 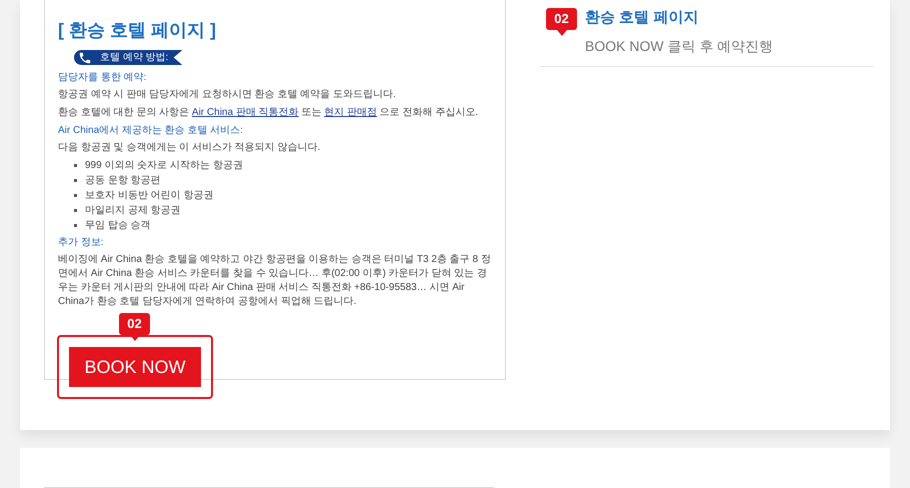 I want to click on list-item: 공동 운항 항공편, so click(x=123, y=180).